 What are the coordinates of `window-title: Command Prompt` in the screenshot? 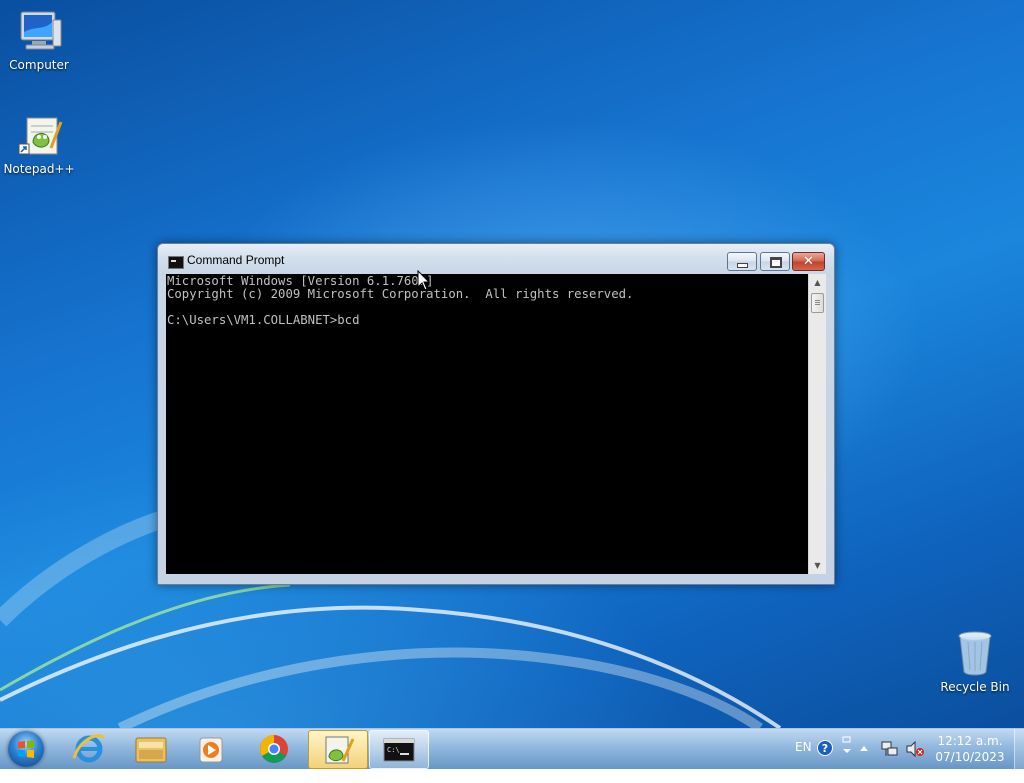 It's located at (236, 260).